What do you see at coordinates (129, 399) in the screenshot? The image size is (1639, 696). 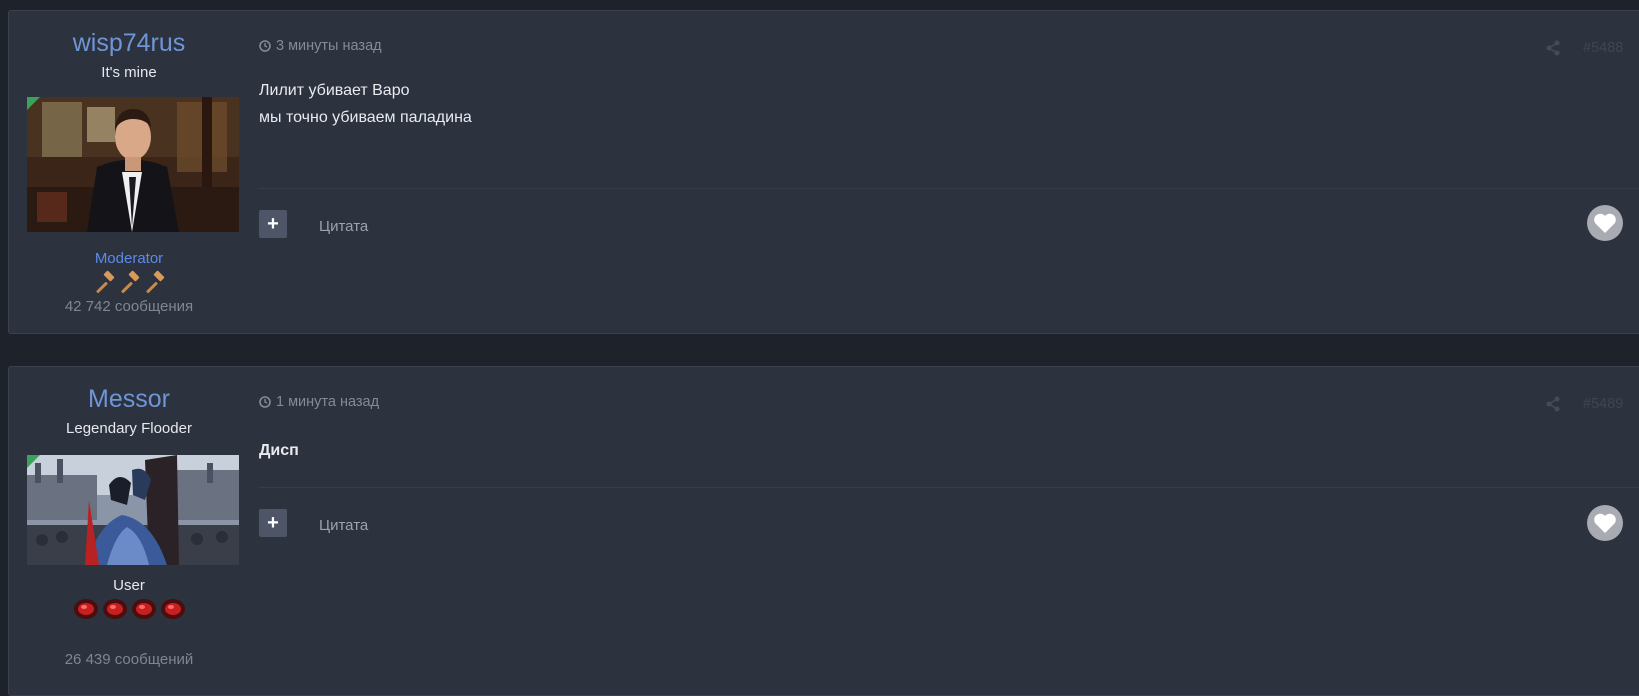 I see `author-username: Messor` at bounding box center [129, 399].